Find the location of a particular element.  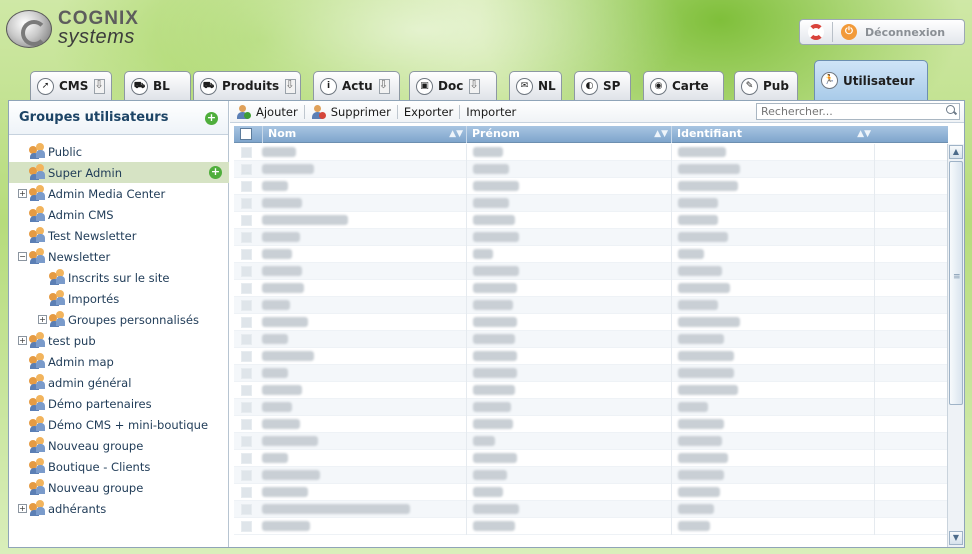

column-header-nom: Nom ▲▼ is located at coordinates (364, 134).